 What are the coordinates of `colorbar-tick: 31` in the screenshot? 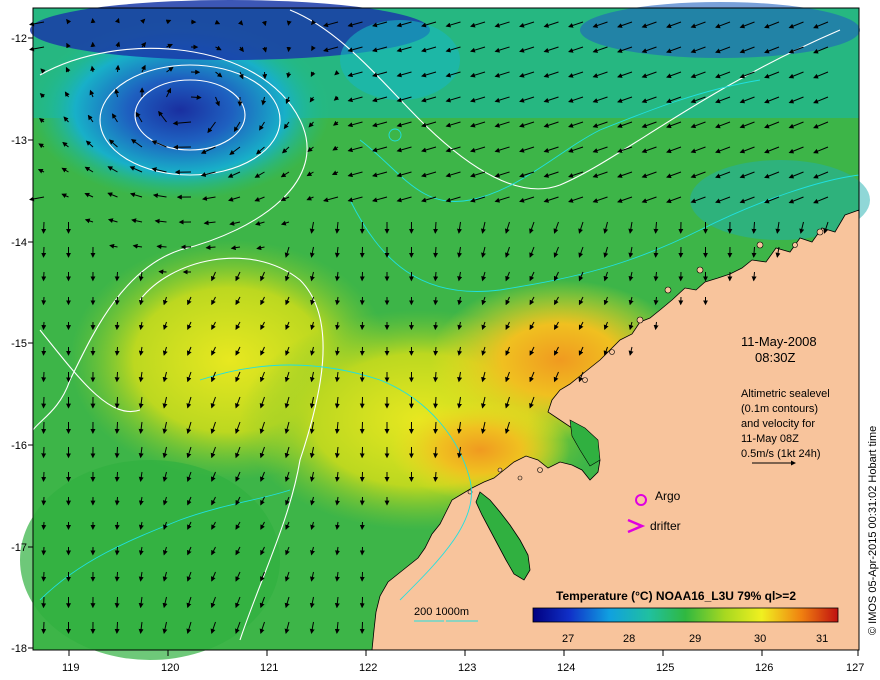 It's located at (822, 639).